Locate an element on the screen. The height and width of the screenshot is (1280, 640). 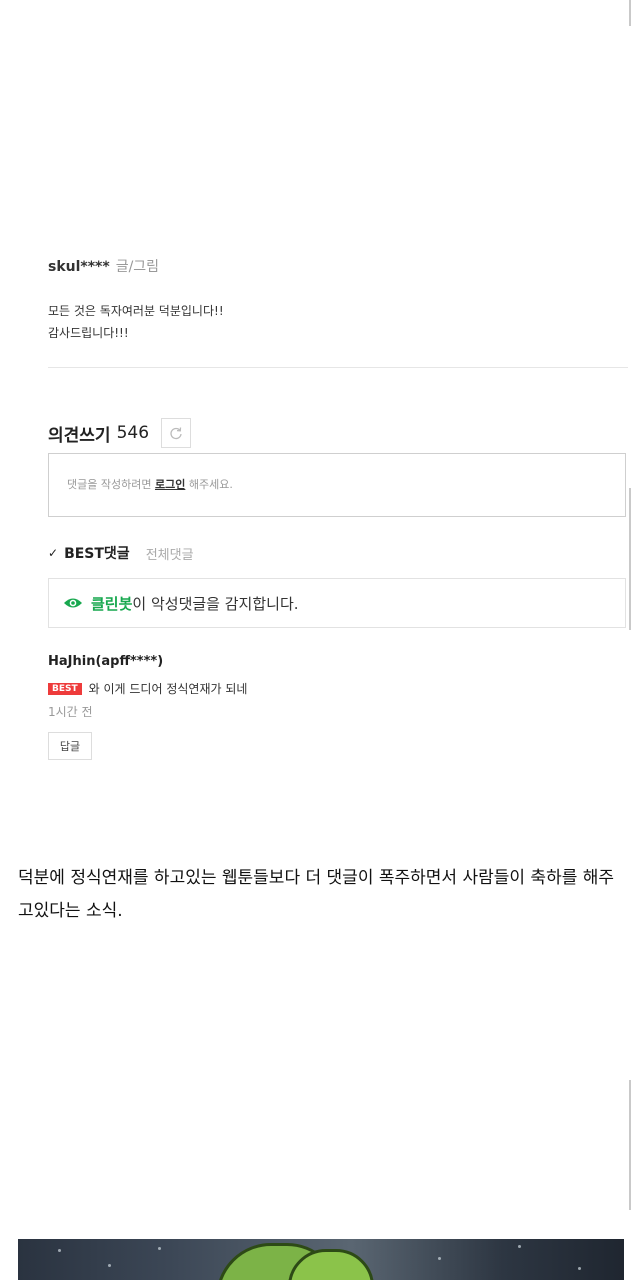
check-icon: ✓ is located at coordinates (53, 553).